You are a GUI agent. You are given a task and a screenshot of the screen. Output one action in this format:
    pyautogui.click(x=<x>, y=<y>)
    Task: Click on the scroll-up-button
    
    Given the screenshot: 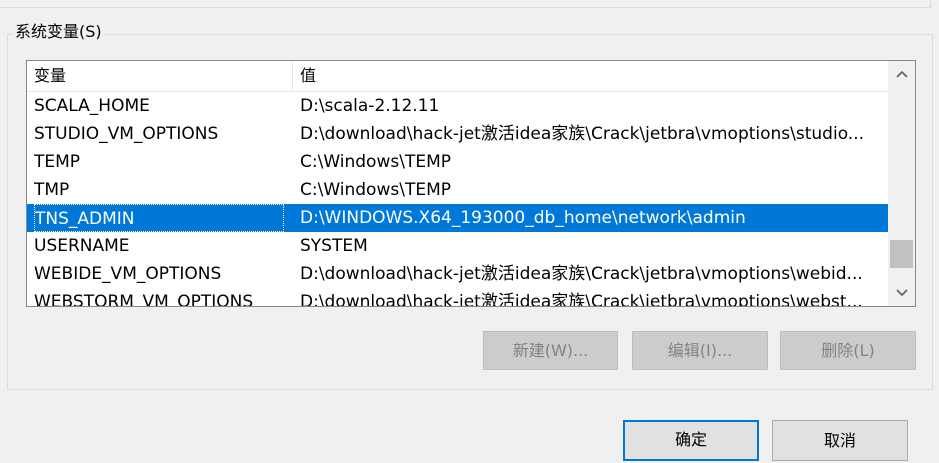 What is the action you would take?
    pyautogui.click(x=901, y=74)
    